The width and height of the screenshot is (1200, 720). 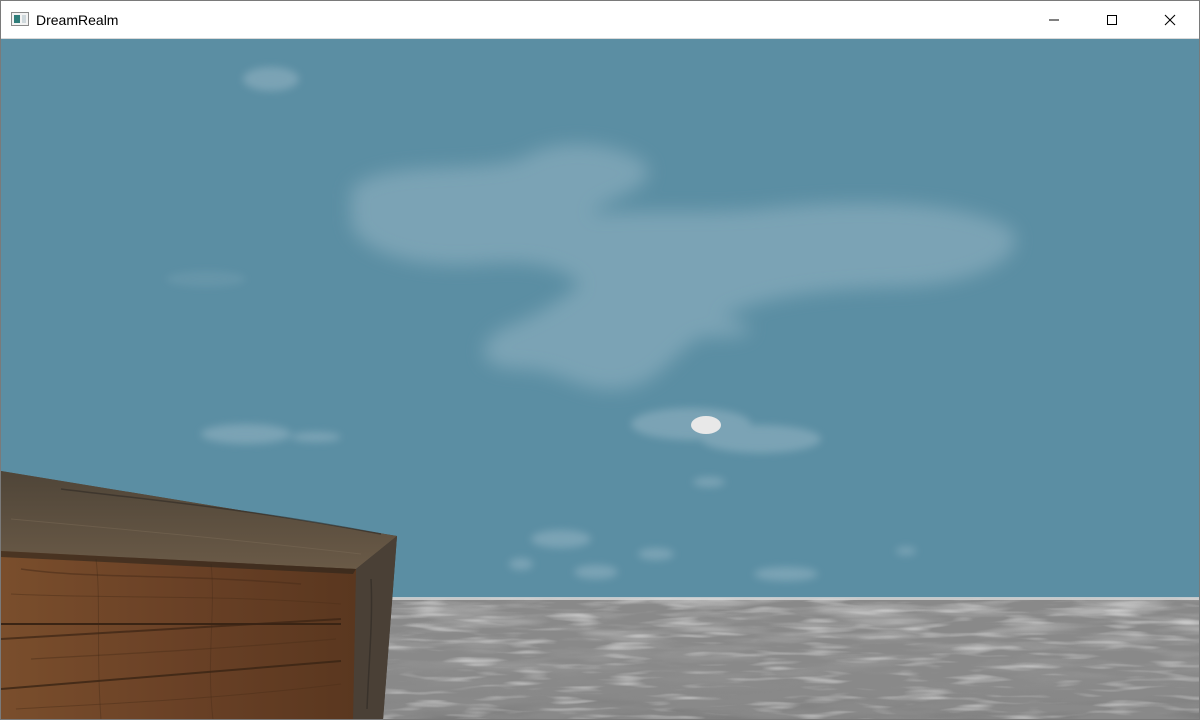 What do you see at coordinates (600, 20) in the screenshot?
I see `title-bar: DreamRealm` at bounding box center [600, 20].